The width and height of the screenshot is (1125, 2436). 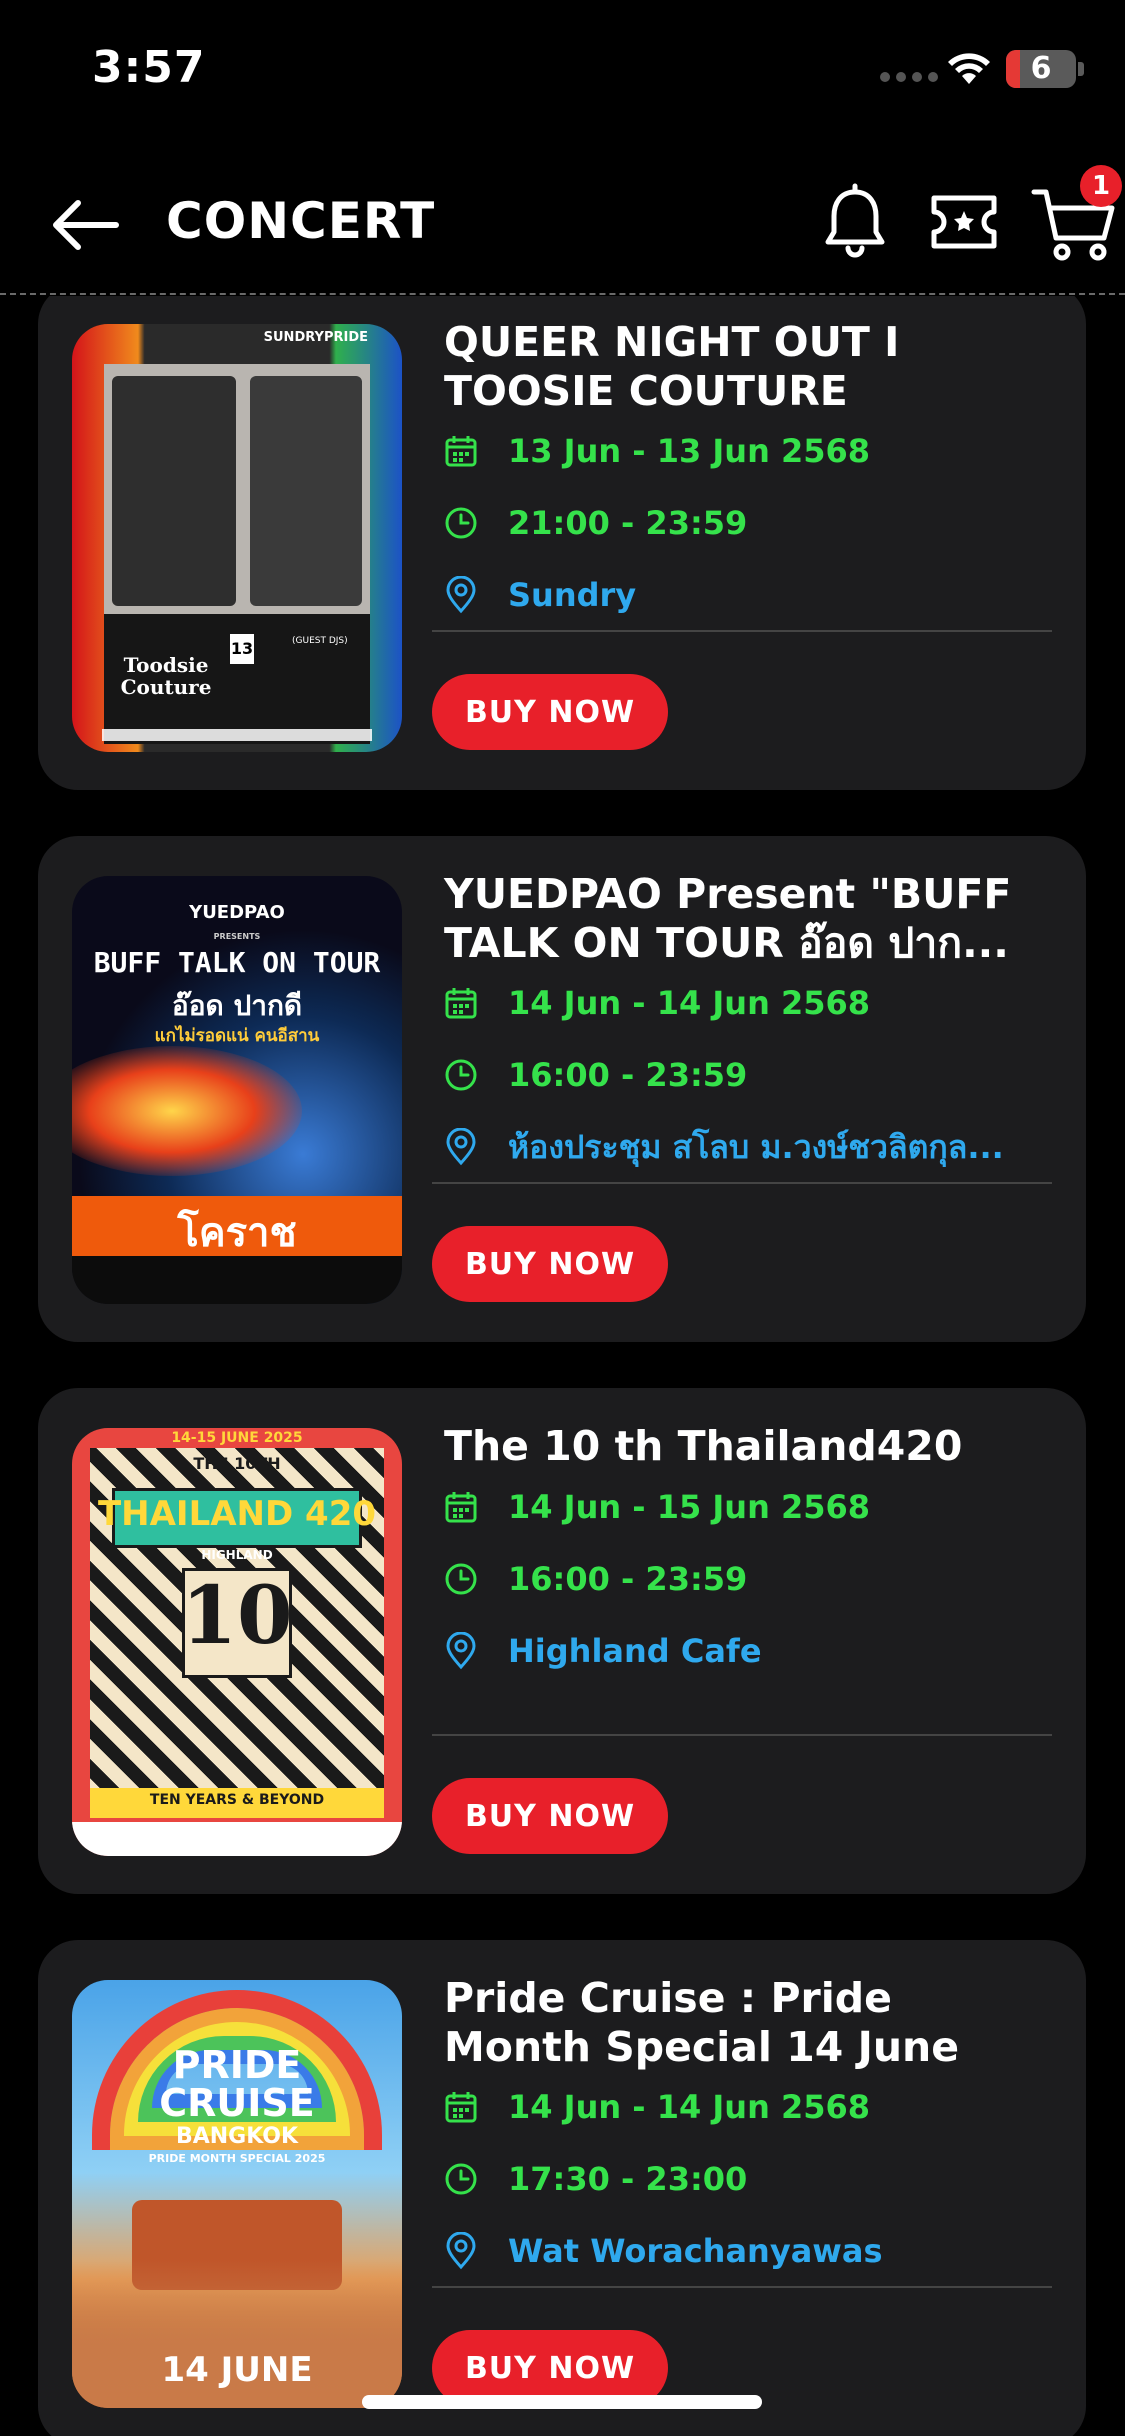 I want to click on poster-text: 10, so click(x=237, y=1615).